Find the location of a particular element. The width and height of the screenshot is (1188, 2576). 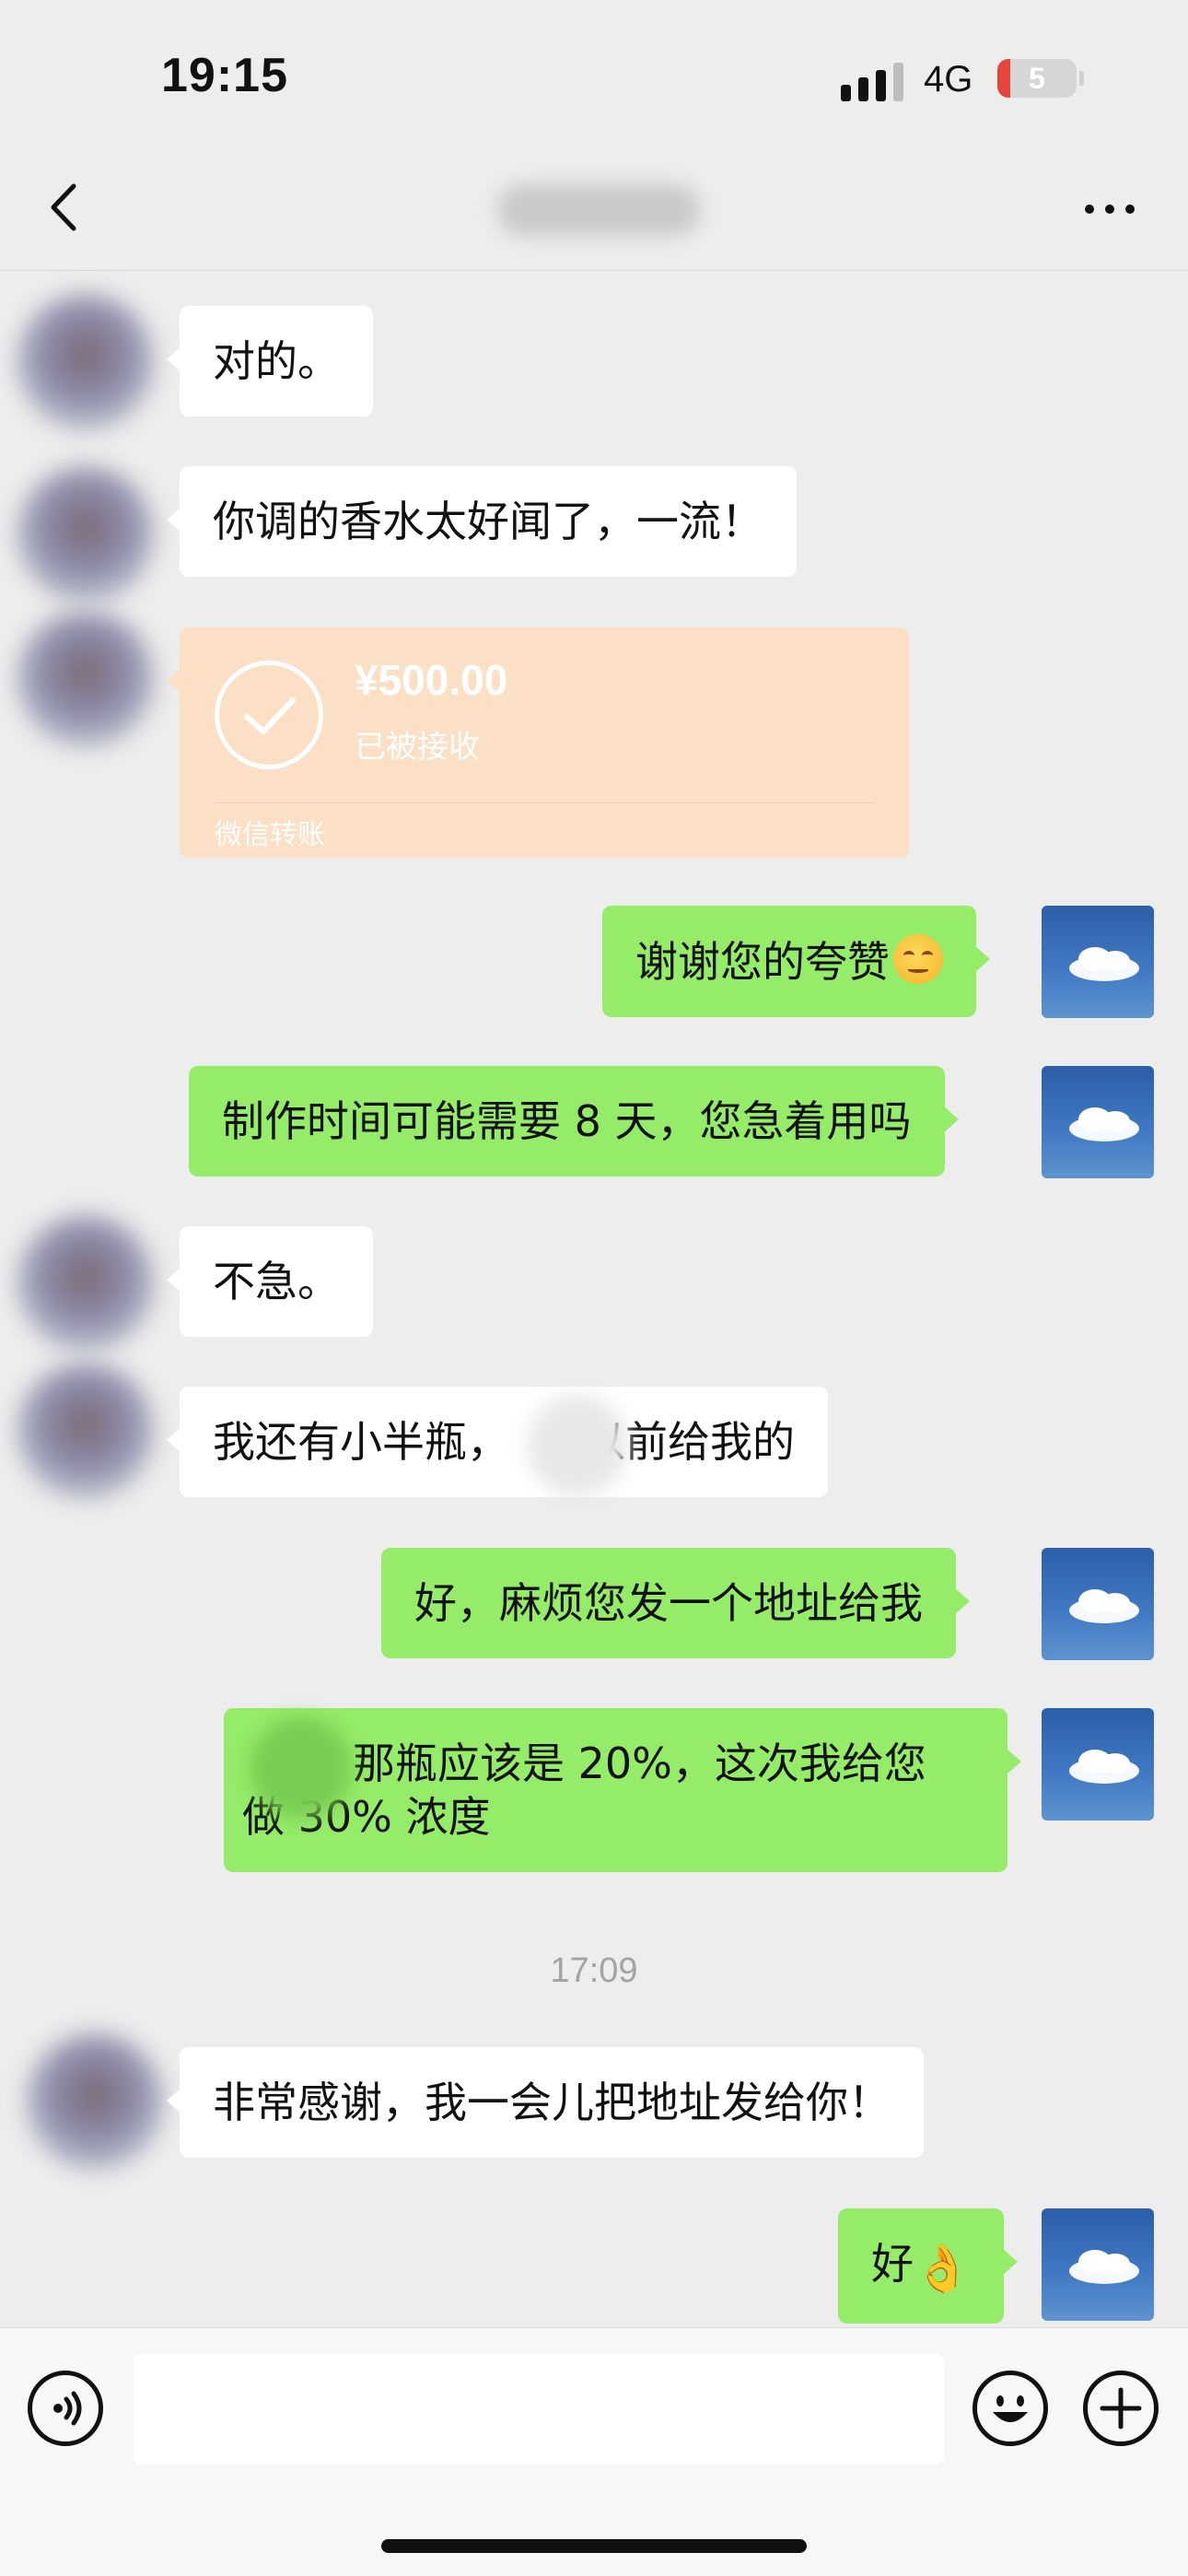

battery-cap is located at coordinates (1081, 78).